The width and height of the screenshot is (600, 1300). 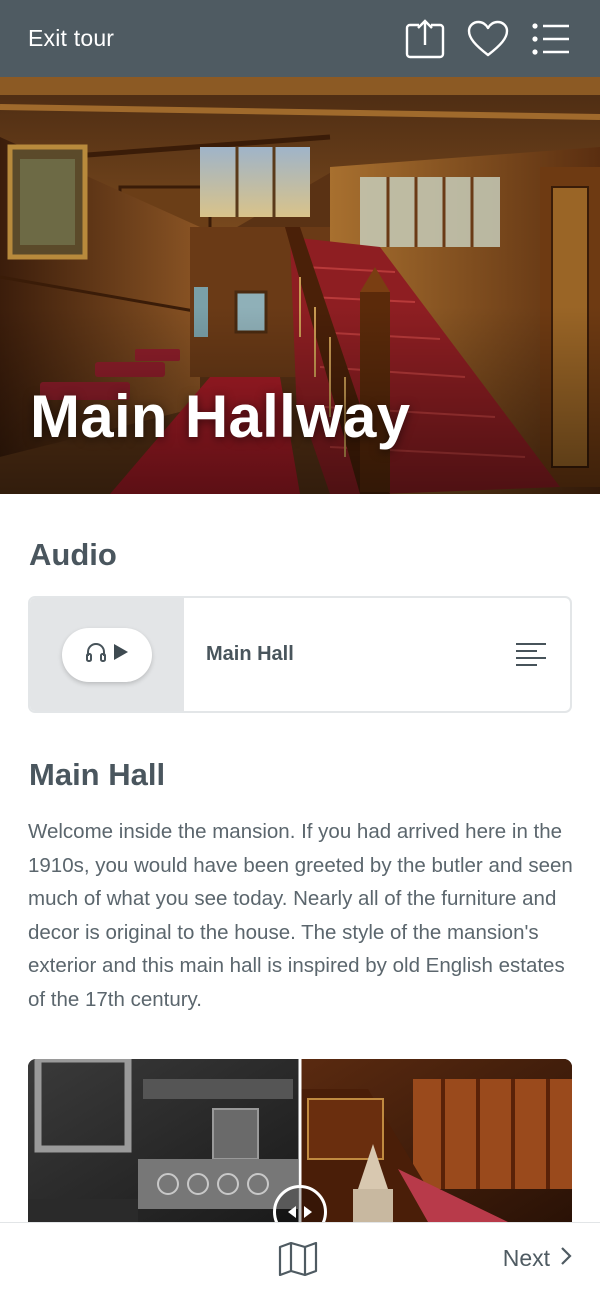 What do you see at coordinates (300, 654) in the screenshot?
I see `audio-player-card: Main Hall` at bounding box center [300, 654].